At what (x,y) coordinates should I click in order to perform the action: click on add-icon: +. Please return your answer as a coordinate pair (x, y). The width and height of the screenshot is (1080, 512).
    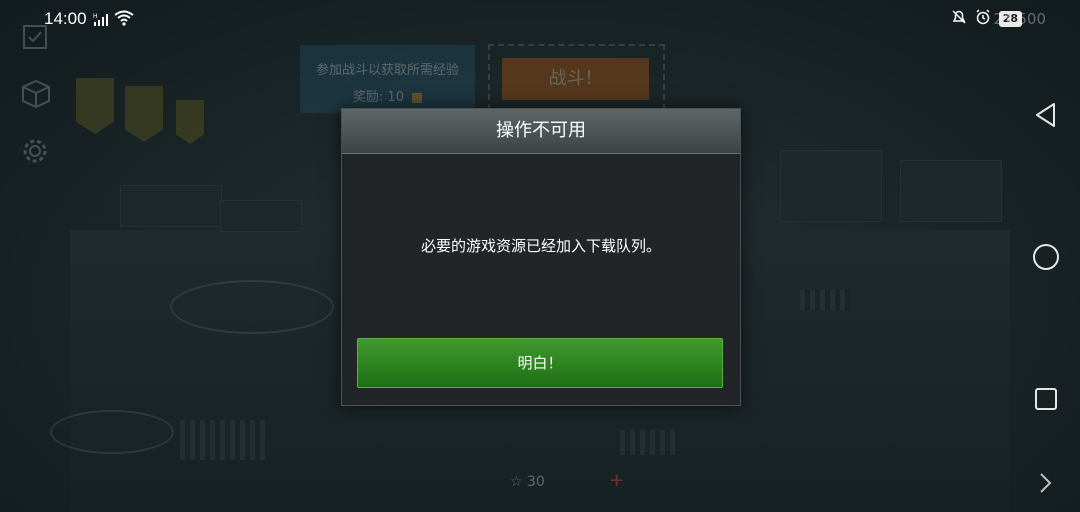
    Looking at the image, I should click on (617, 480).